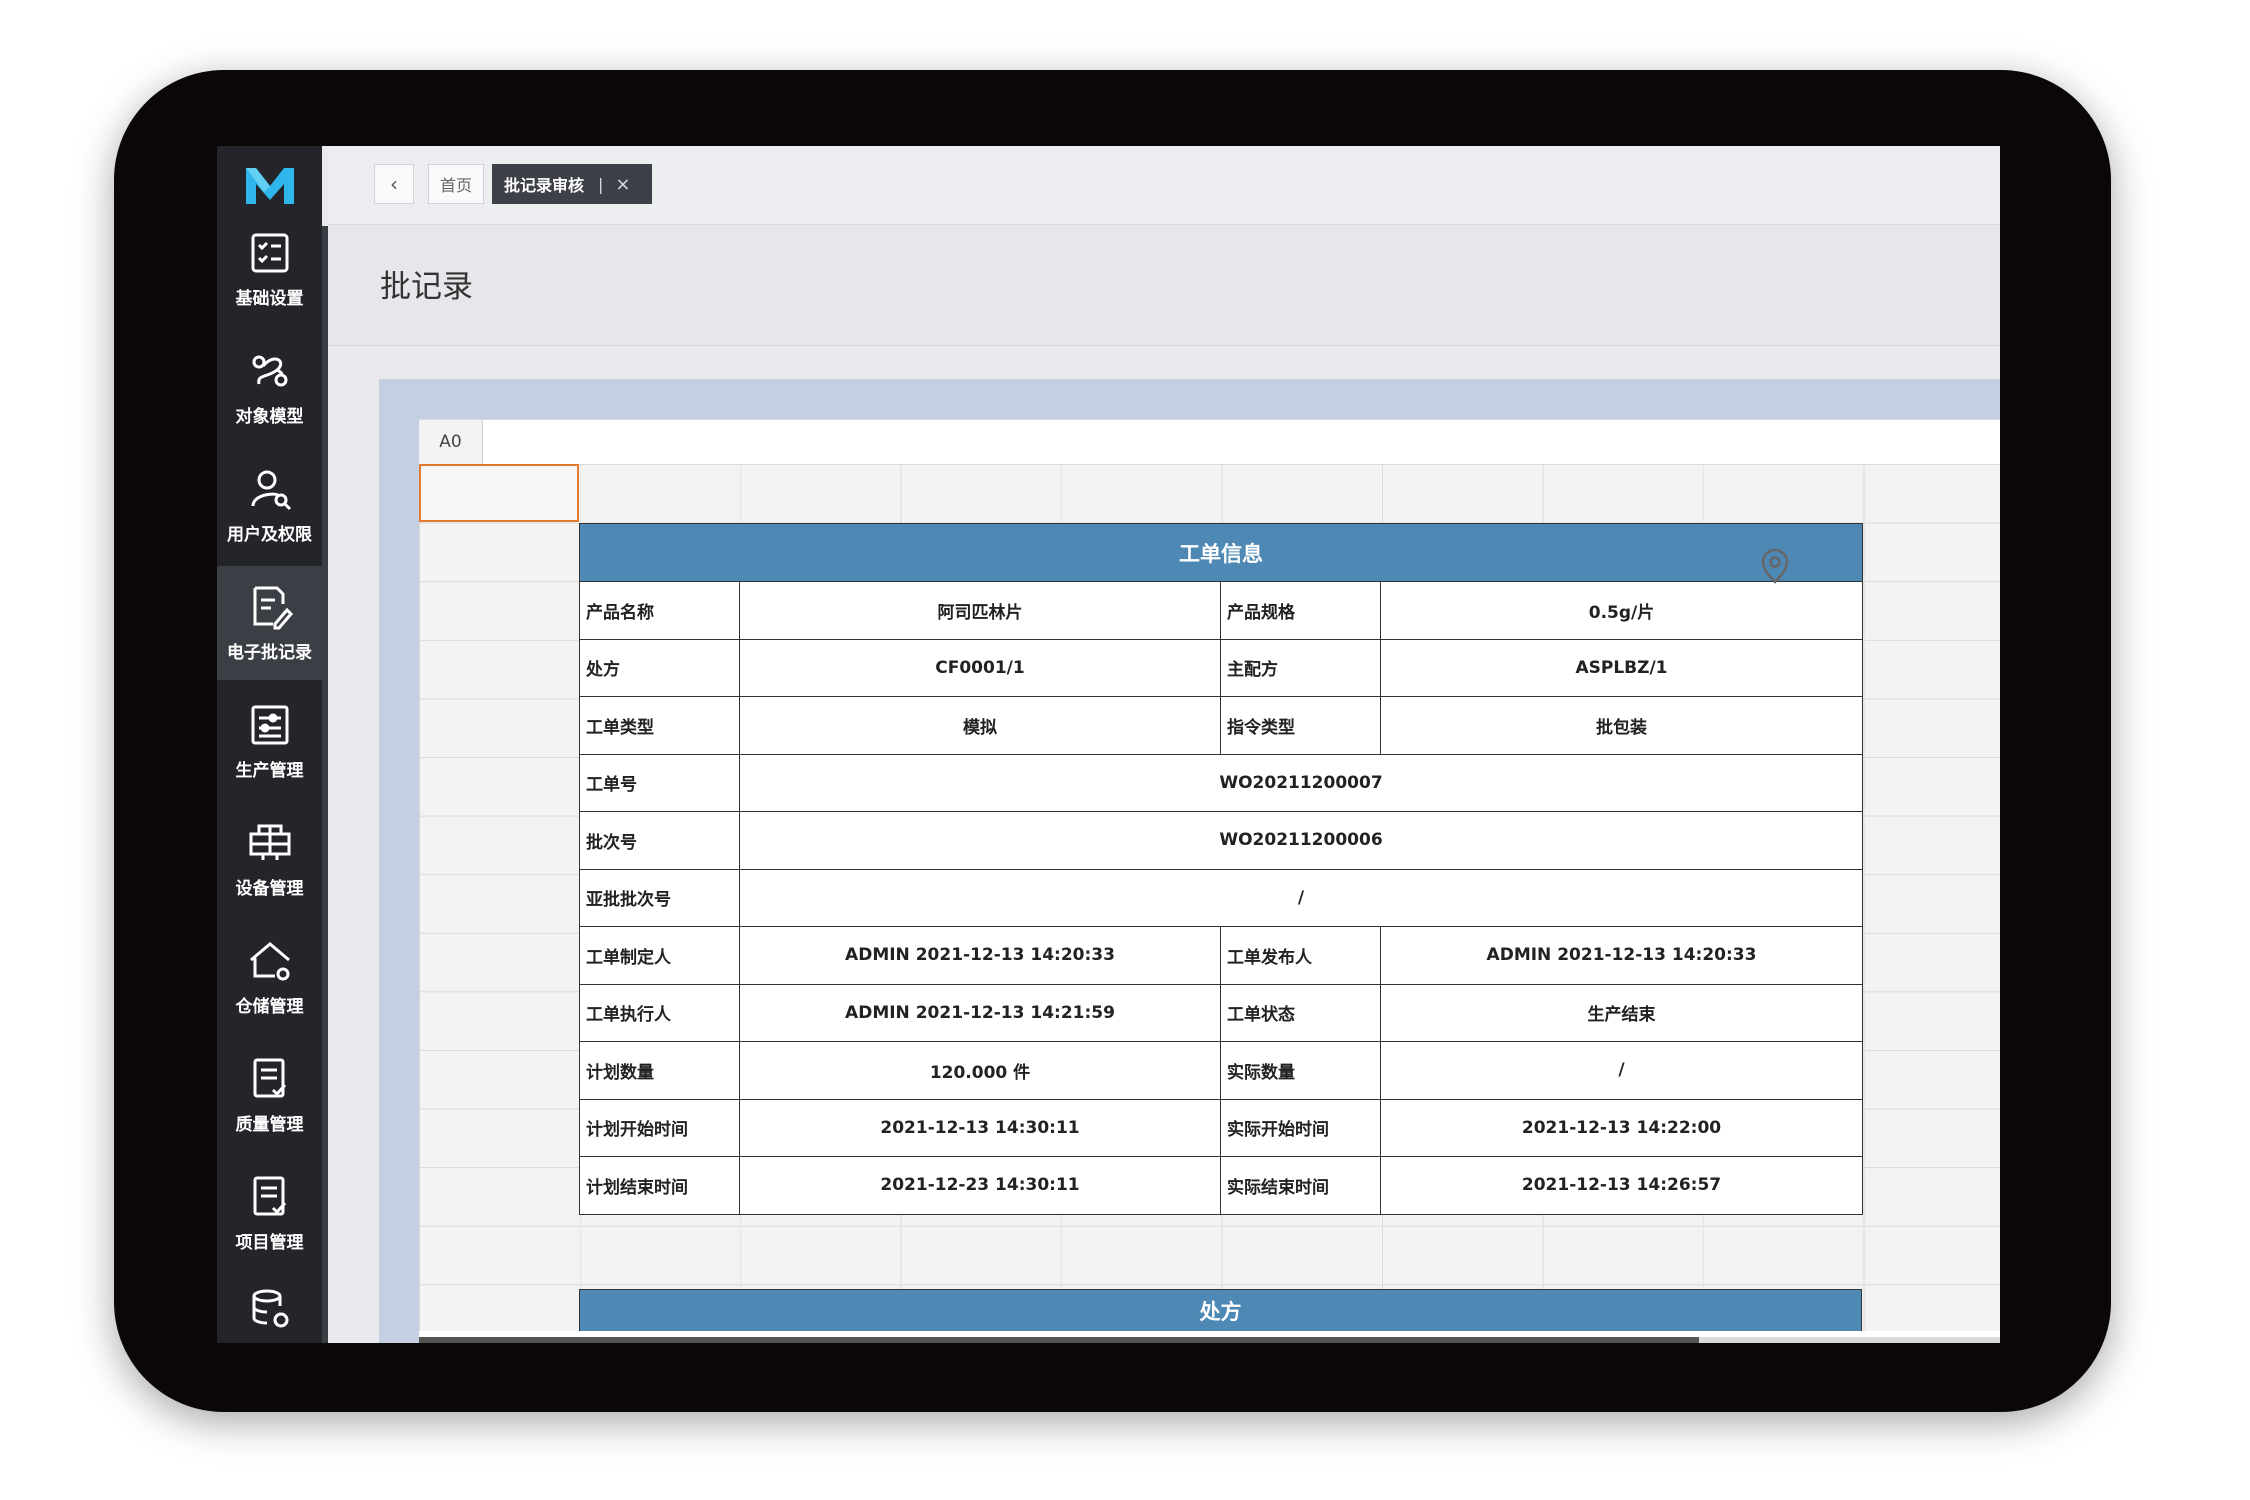 The width and height of the screenshot is (2250, 1500). Describe the element at coordinates (269, 252) in the screenshot. I see `list-settings-icon` at that location.